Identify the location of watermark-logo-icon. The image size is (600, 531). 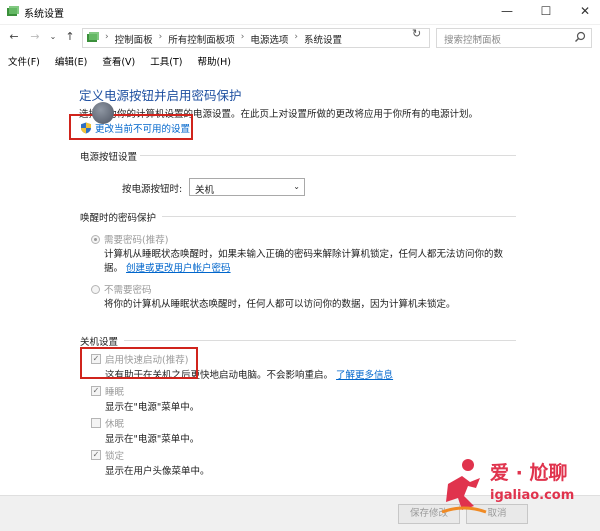
(464, 486).